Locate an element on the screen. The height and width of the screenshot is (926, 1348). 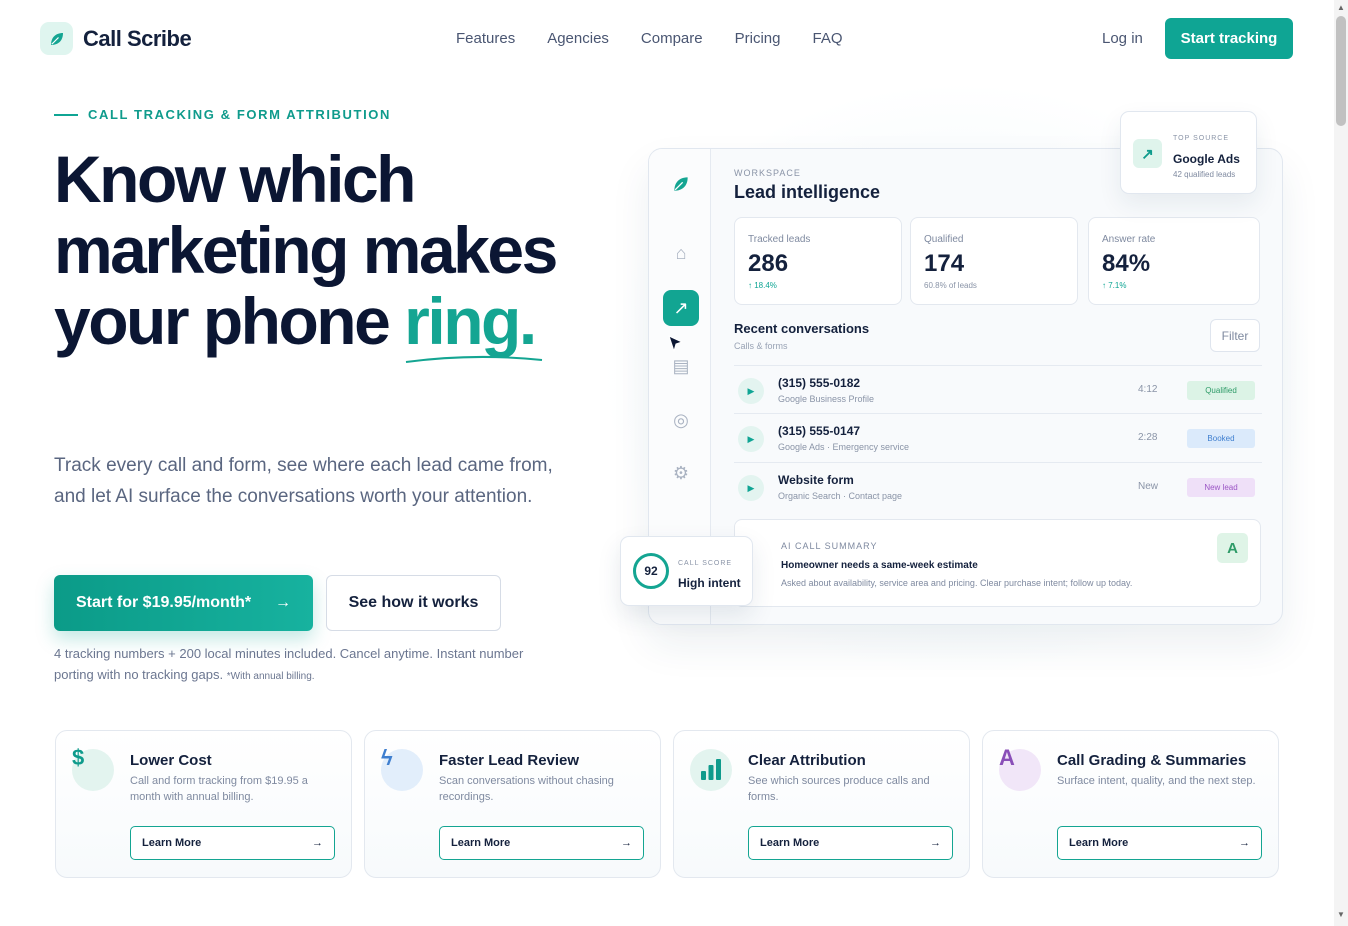
conversations-title: Recent conversations is located at coordinates (802, 328).